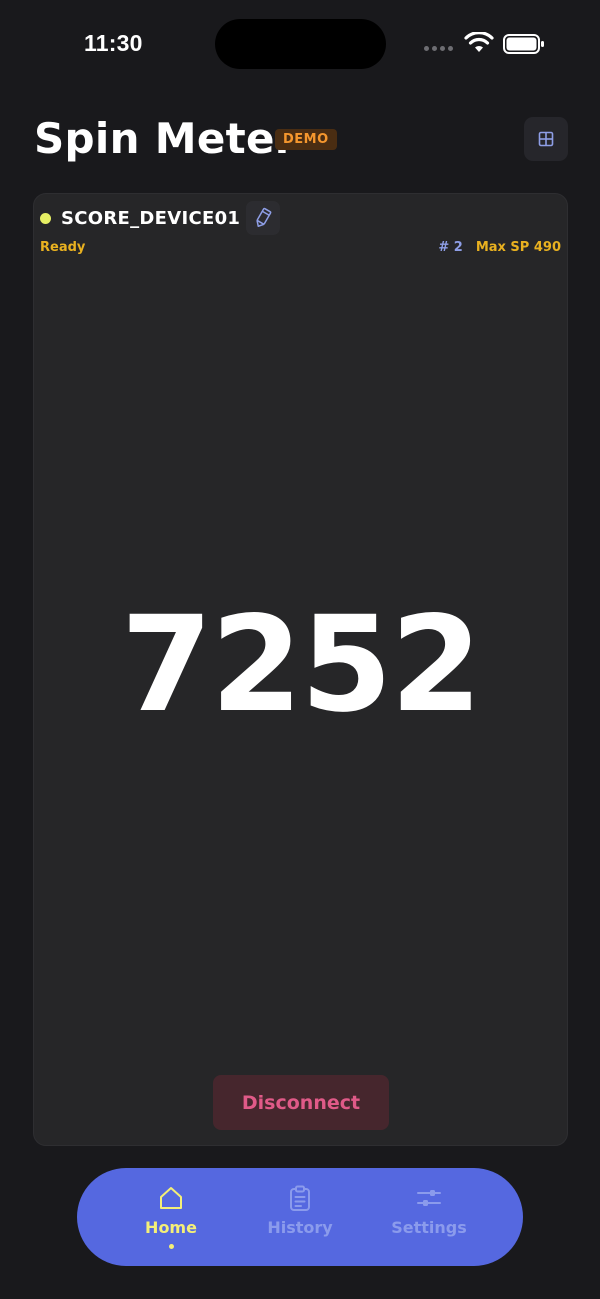 The height and width of the screenshot is (1299, 600). Describe the element at coordinates (429, 1198) in the screenshot. I see `sliders-icon` at that location.